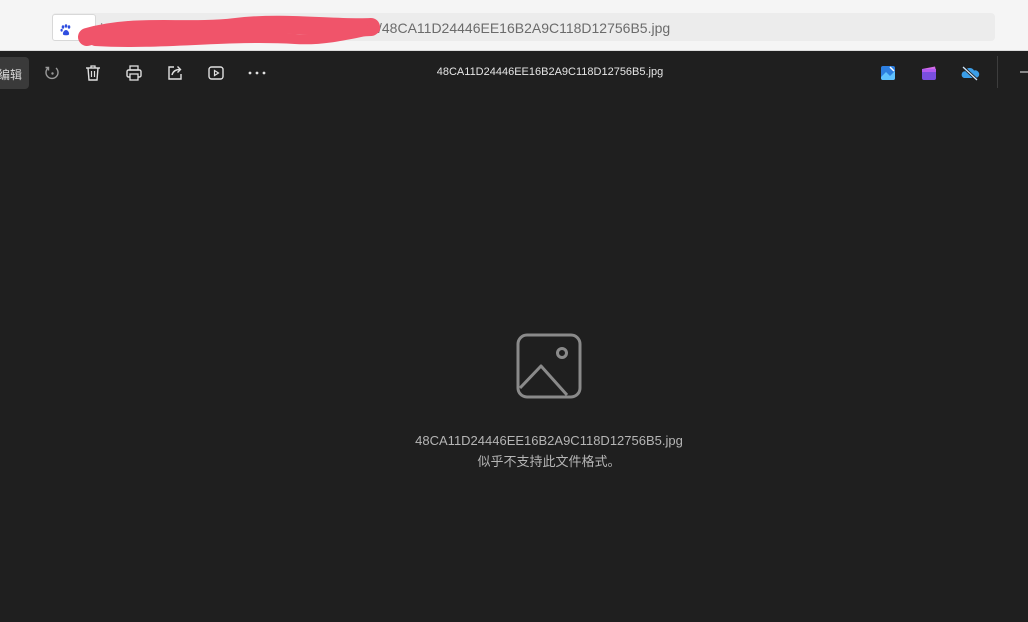 This screenshot has height=622, width=1028. Describe the element at coordinates (549, 440) in the screenshot. I see `unsupported-file-name: 48CA11D24446EE16B2A9C118D12756B5.jpg` at that location.